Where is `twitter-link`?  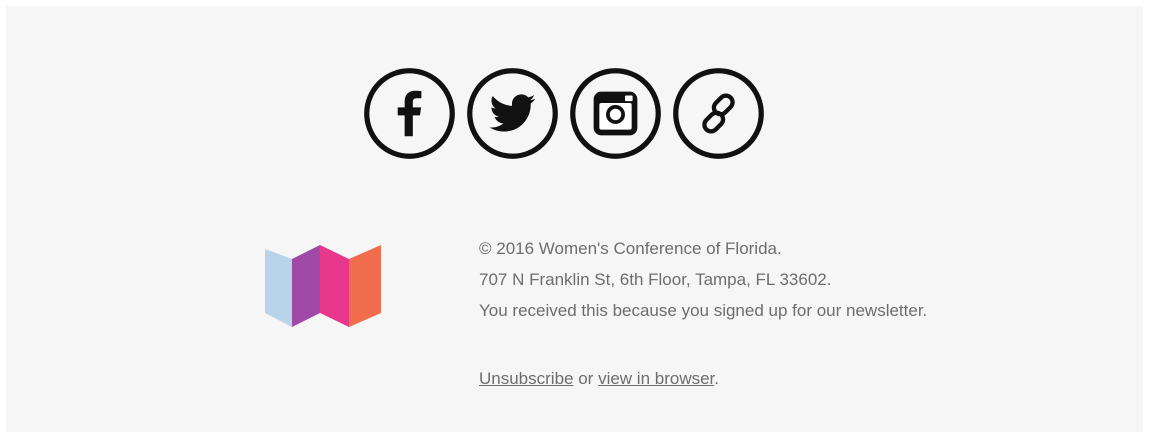
twitter-link is located at coordinates (512, 113).